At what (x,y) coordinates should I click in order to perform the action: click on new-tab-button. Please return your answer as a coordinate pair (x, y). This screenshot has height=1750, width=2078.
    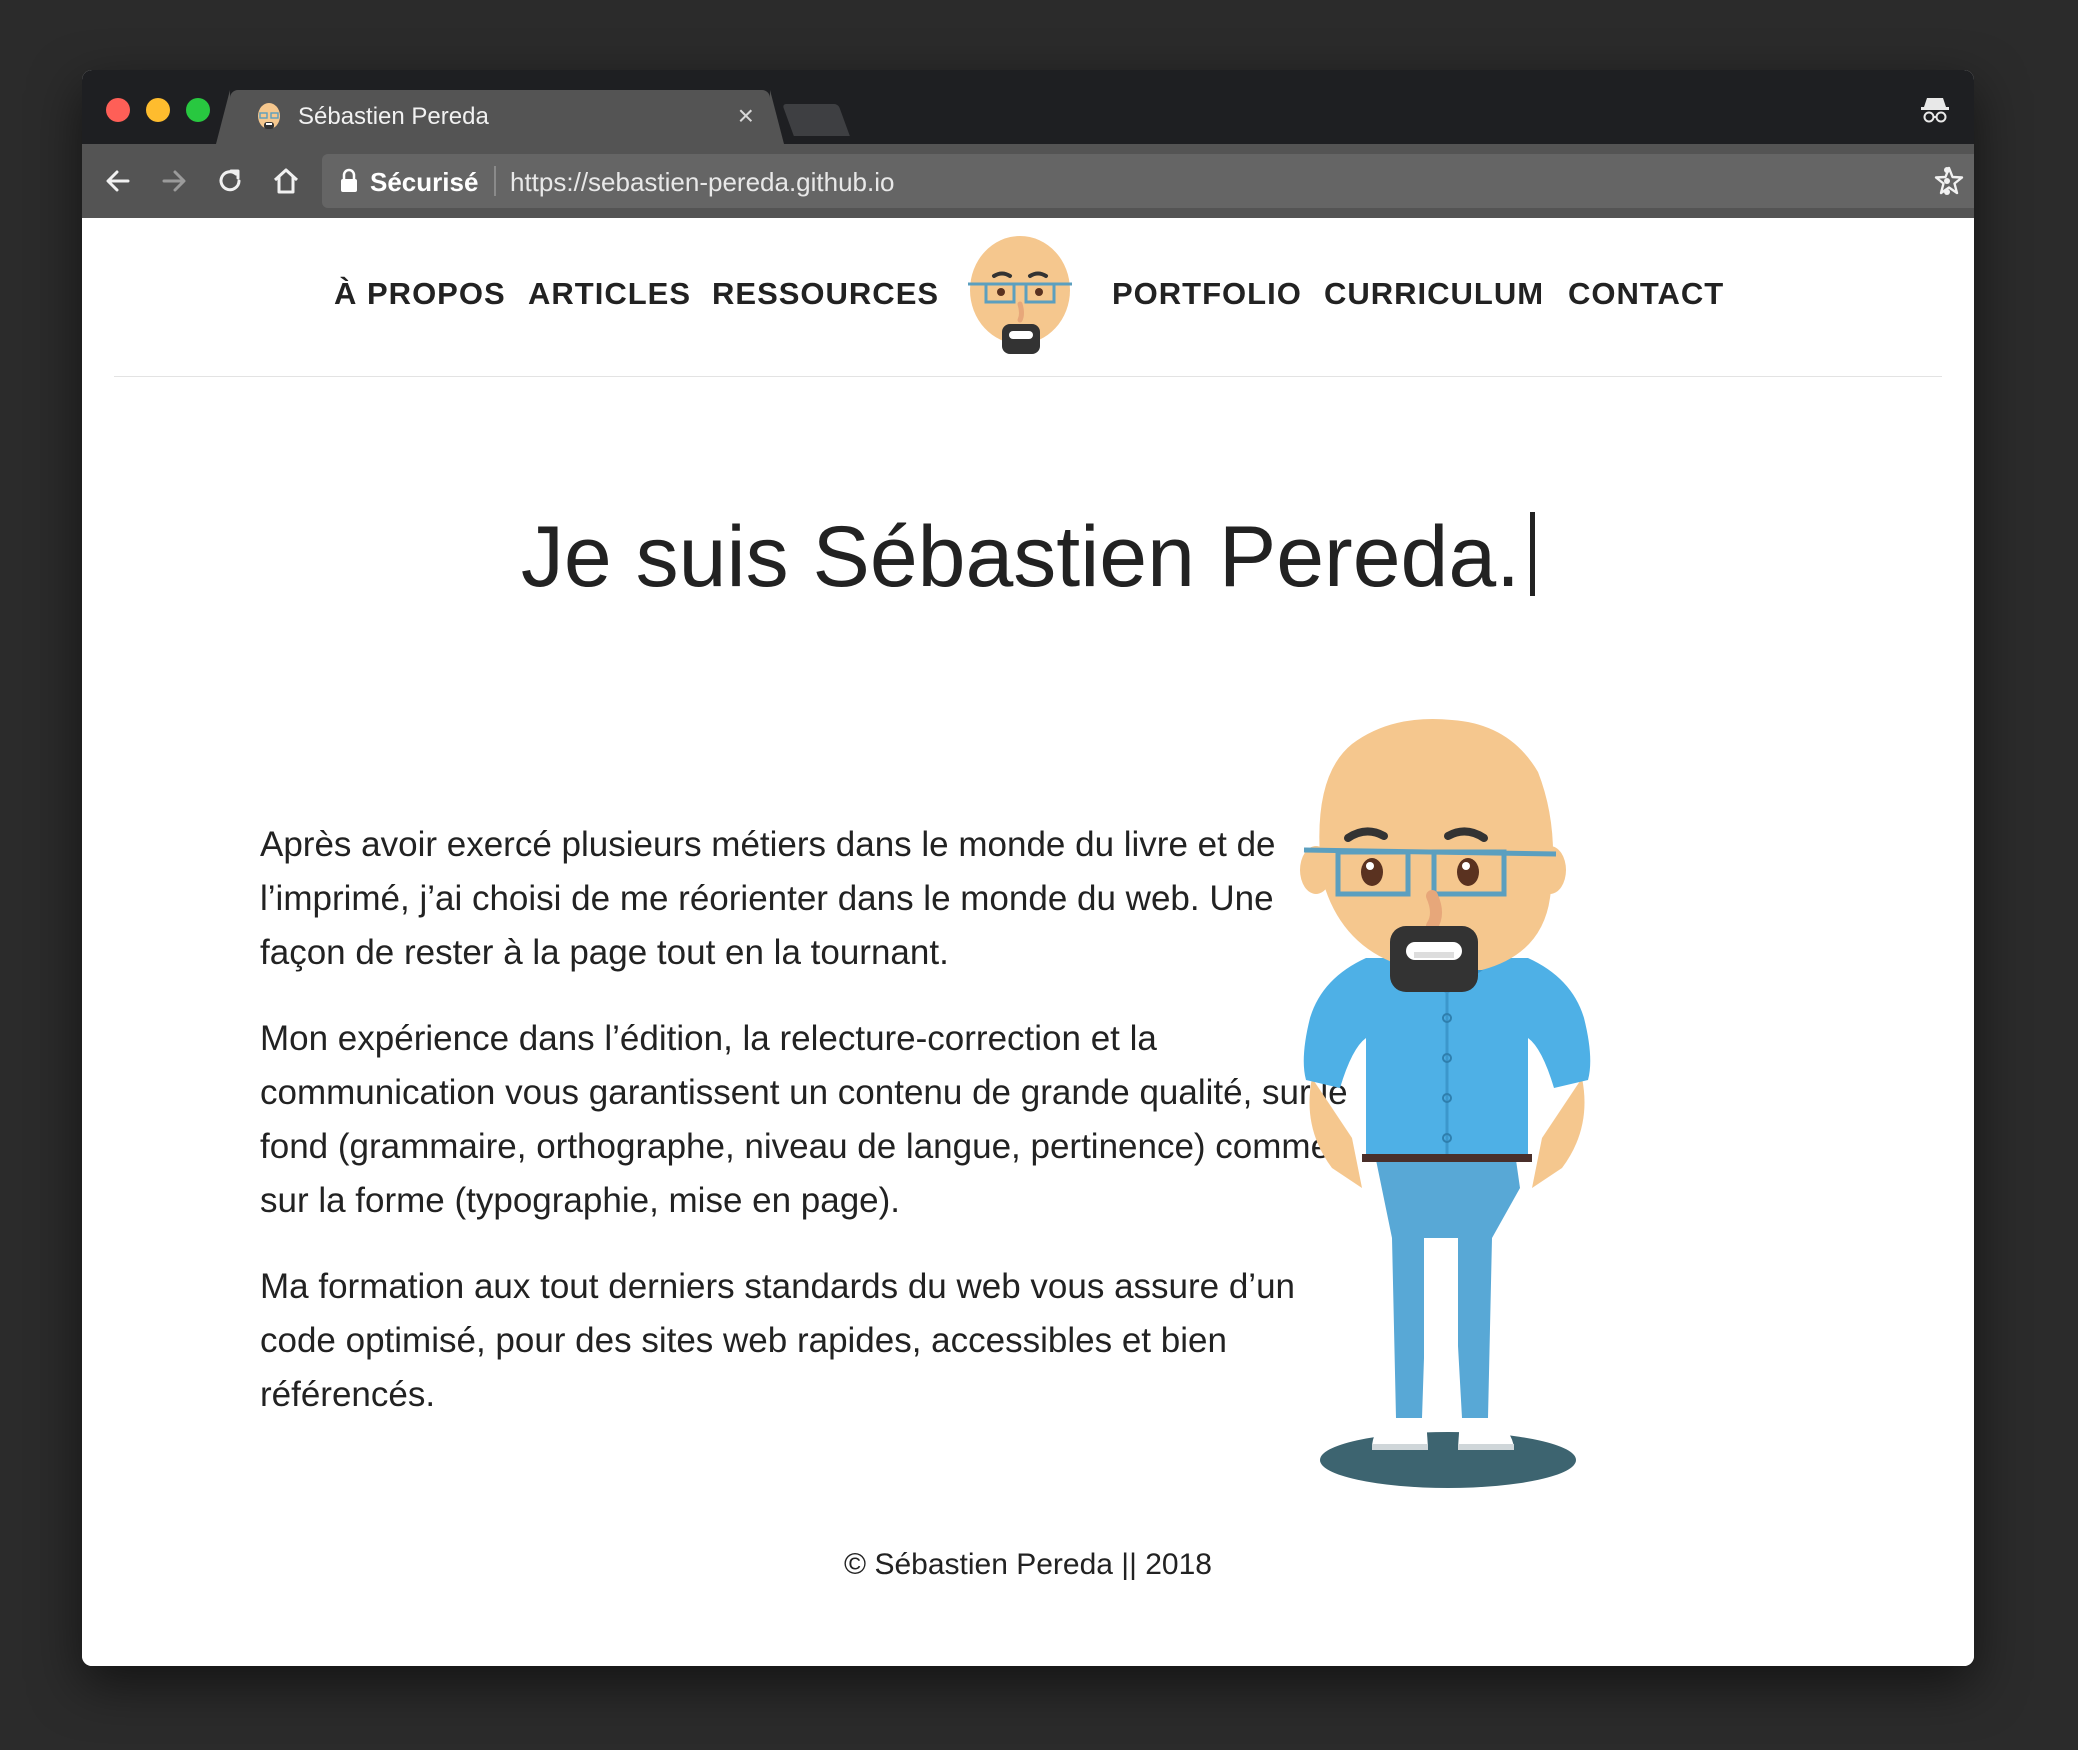
    Looking at the image, I should click on (816, 120).